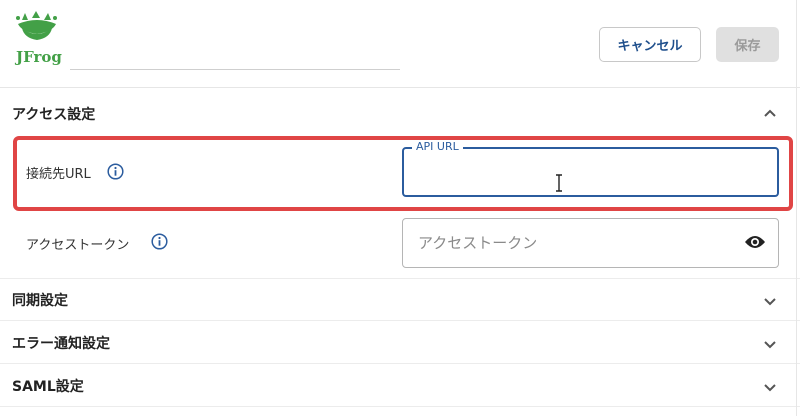  I want to click on panel-edge, so click(796, 208).